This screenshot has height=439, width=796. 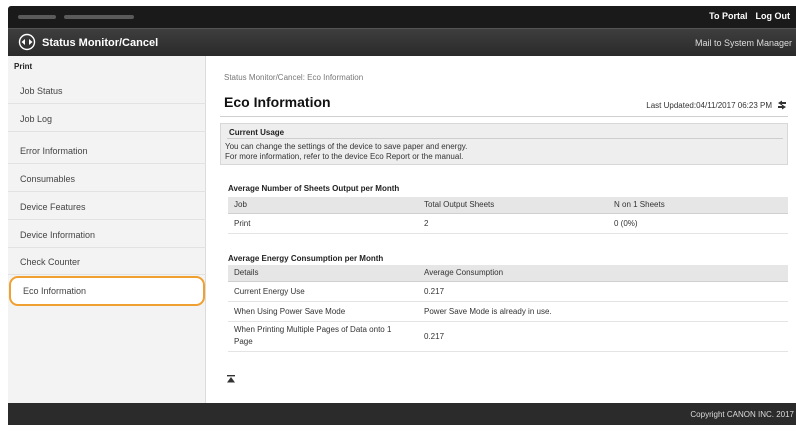 I want to click on column-header: Job, so click(x=323, y=205).